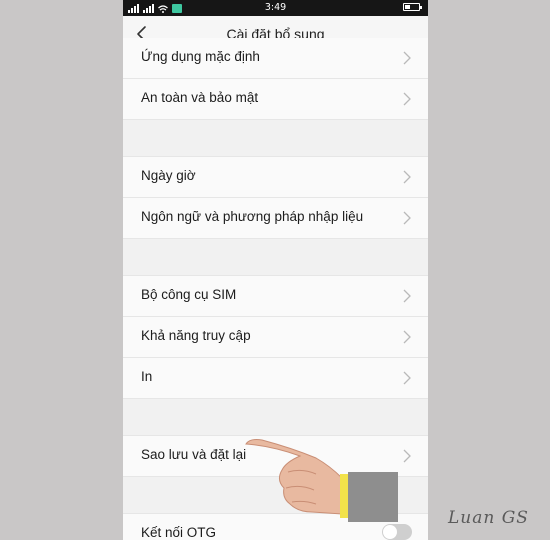  What do you see at coordinates (412, 7) in the screenshot?
I see `battery-icon` at bounding box center [412, 7].